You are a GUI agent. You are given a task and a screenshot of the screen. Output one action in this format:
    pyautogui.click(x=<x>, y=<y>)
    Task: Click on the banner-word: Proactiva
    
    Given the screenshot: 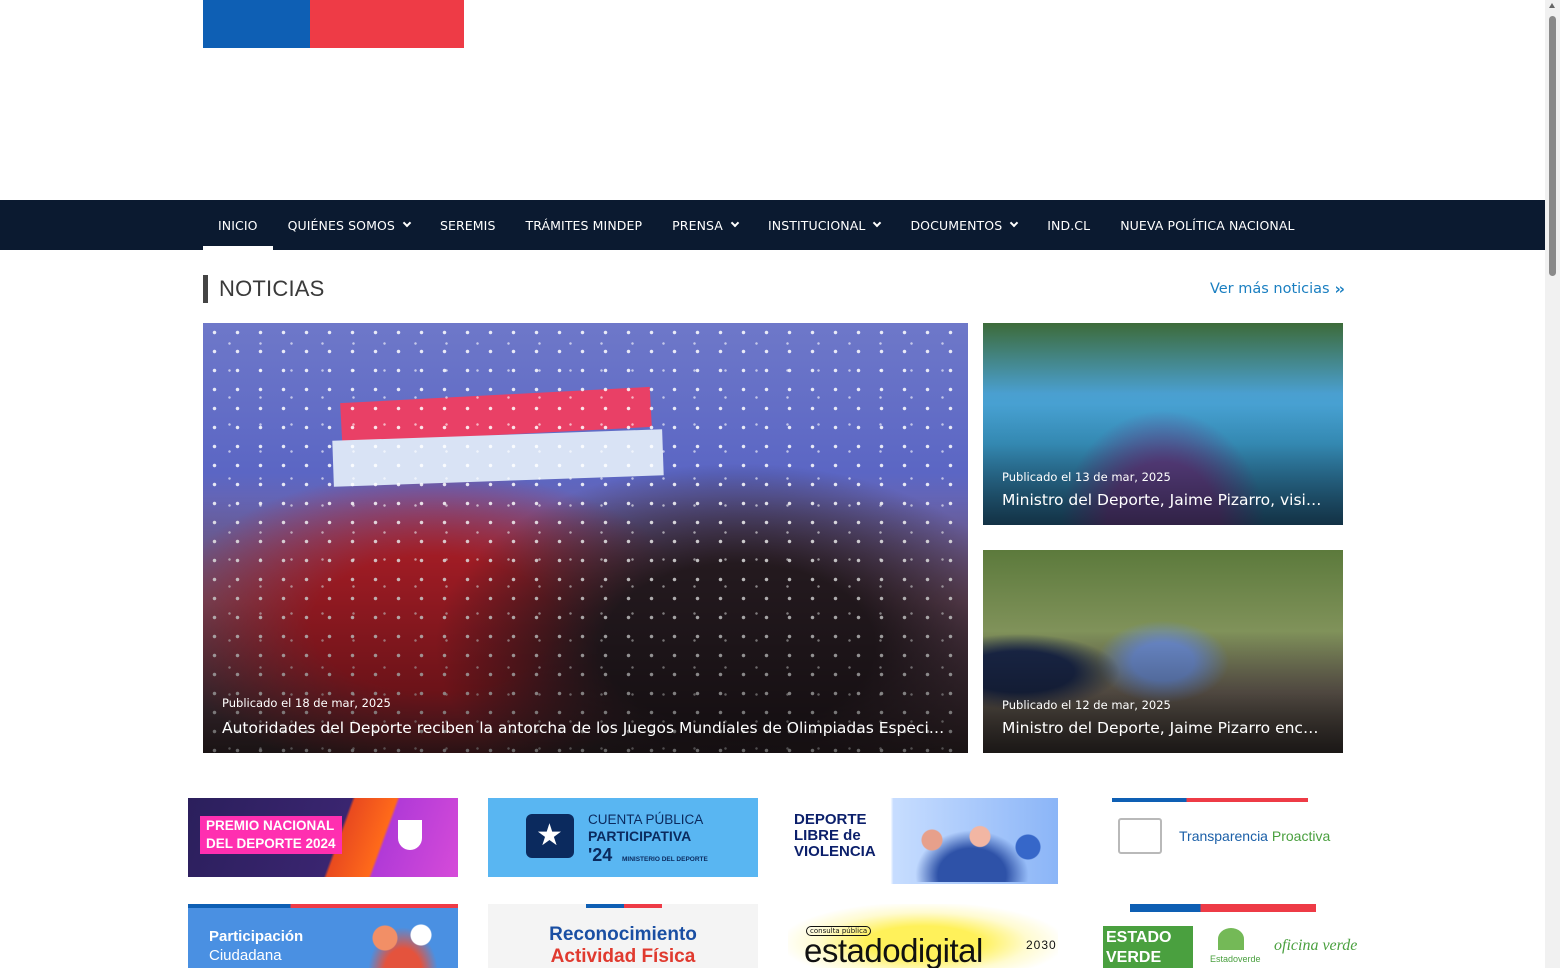 What is the action you would take?
    pyautogui.click(x=1301, y=836)
    